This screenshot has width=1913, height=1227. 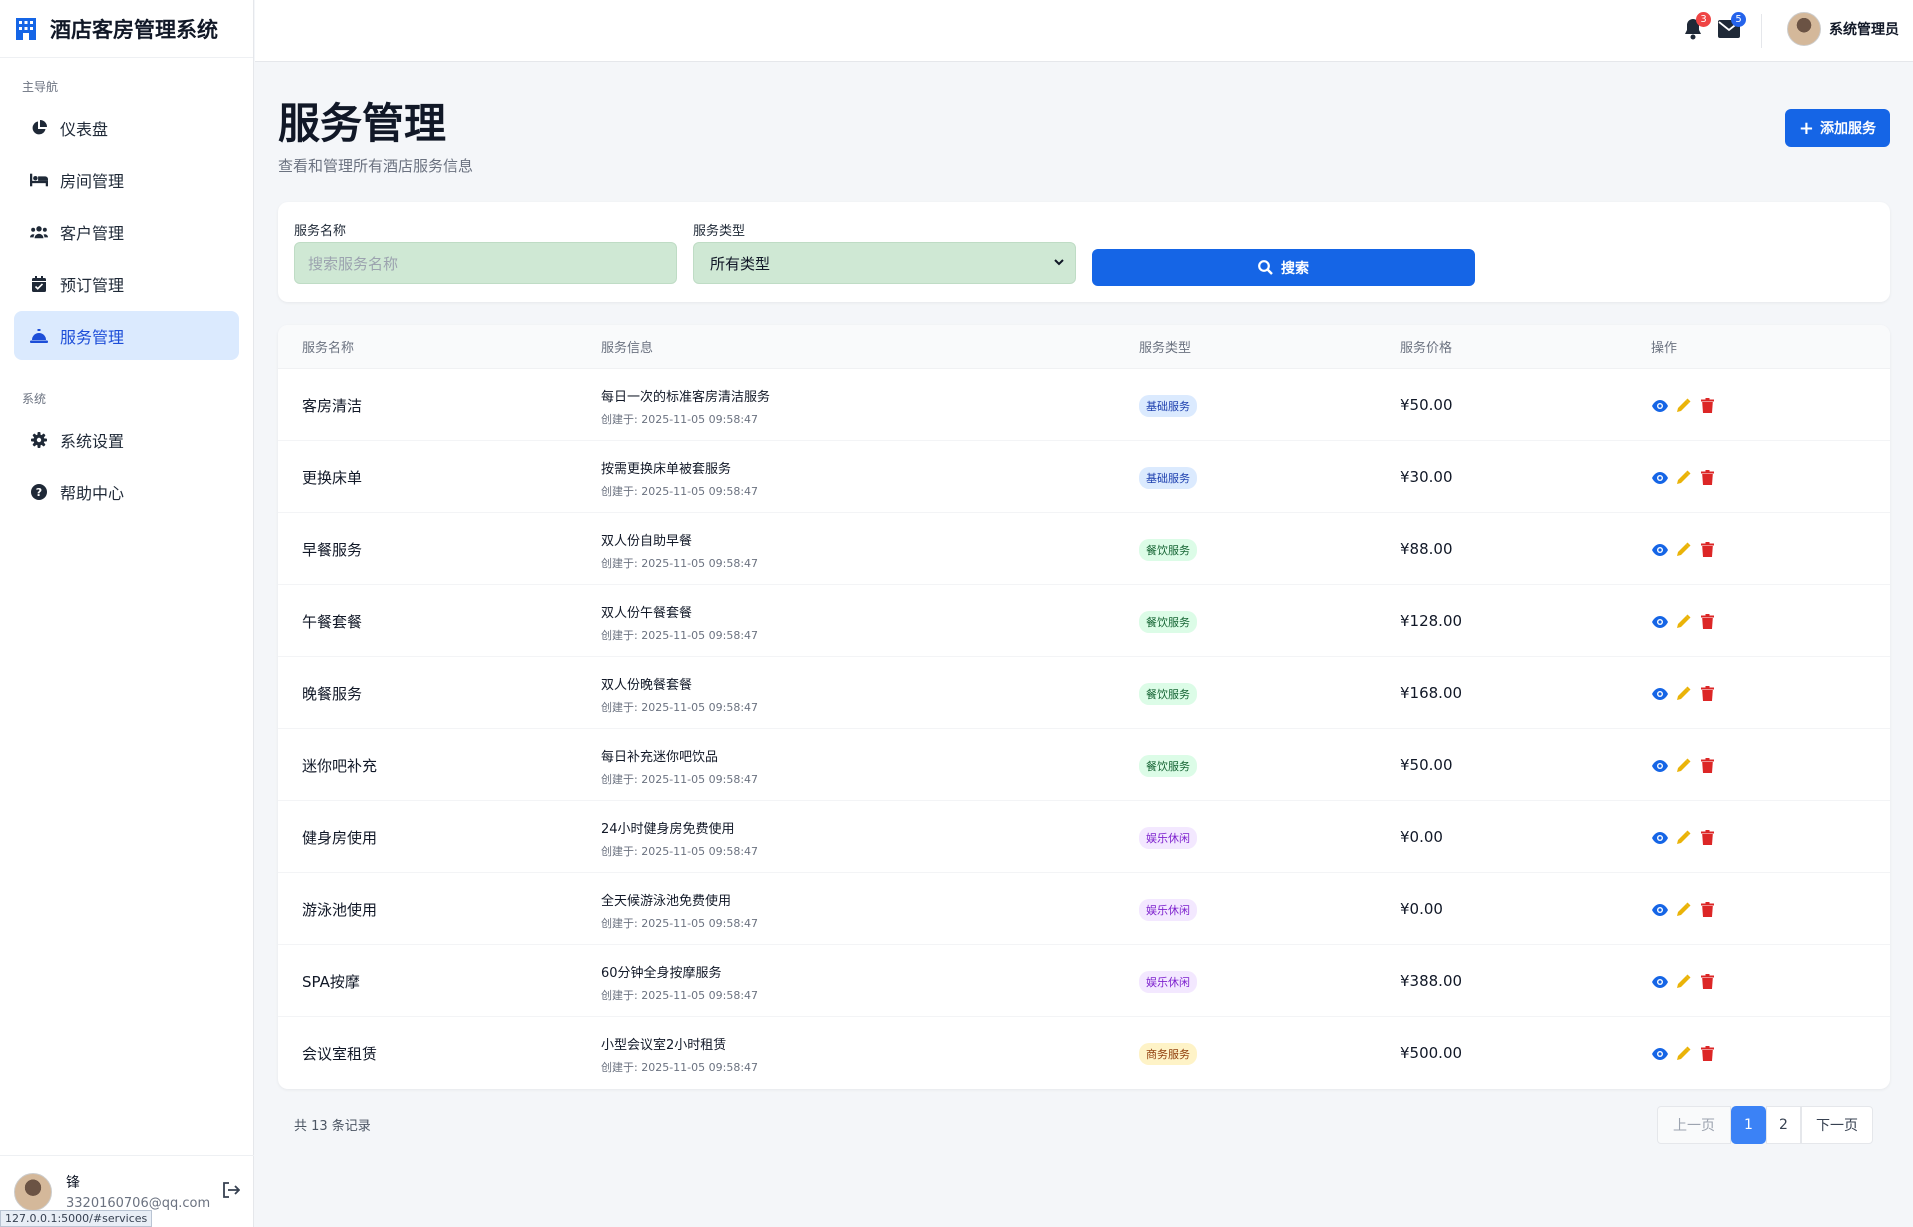 What do you see at coordinates (1084, 31) in the screenshot?
I see `topbar: 3 5 系统管理员` at bounding box center [1084, 31].